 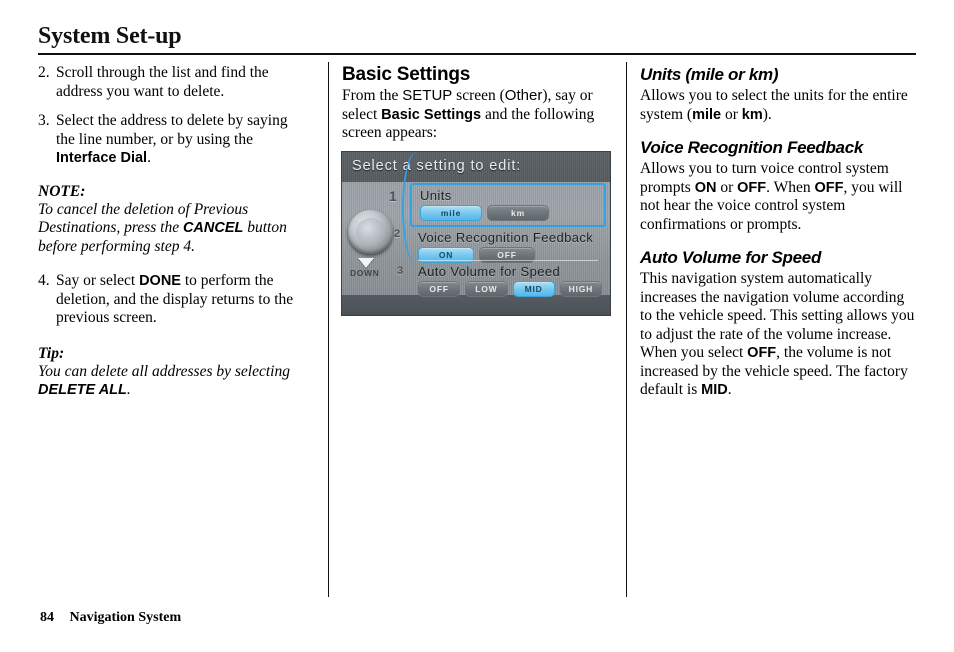 What do you see at coordinates (508, 260) in the screenshot?
I see `nav-row-separator` at bounding box center [508, 260].